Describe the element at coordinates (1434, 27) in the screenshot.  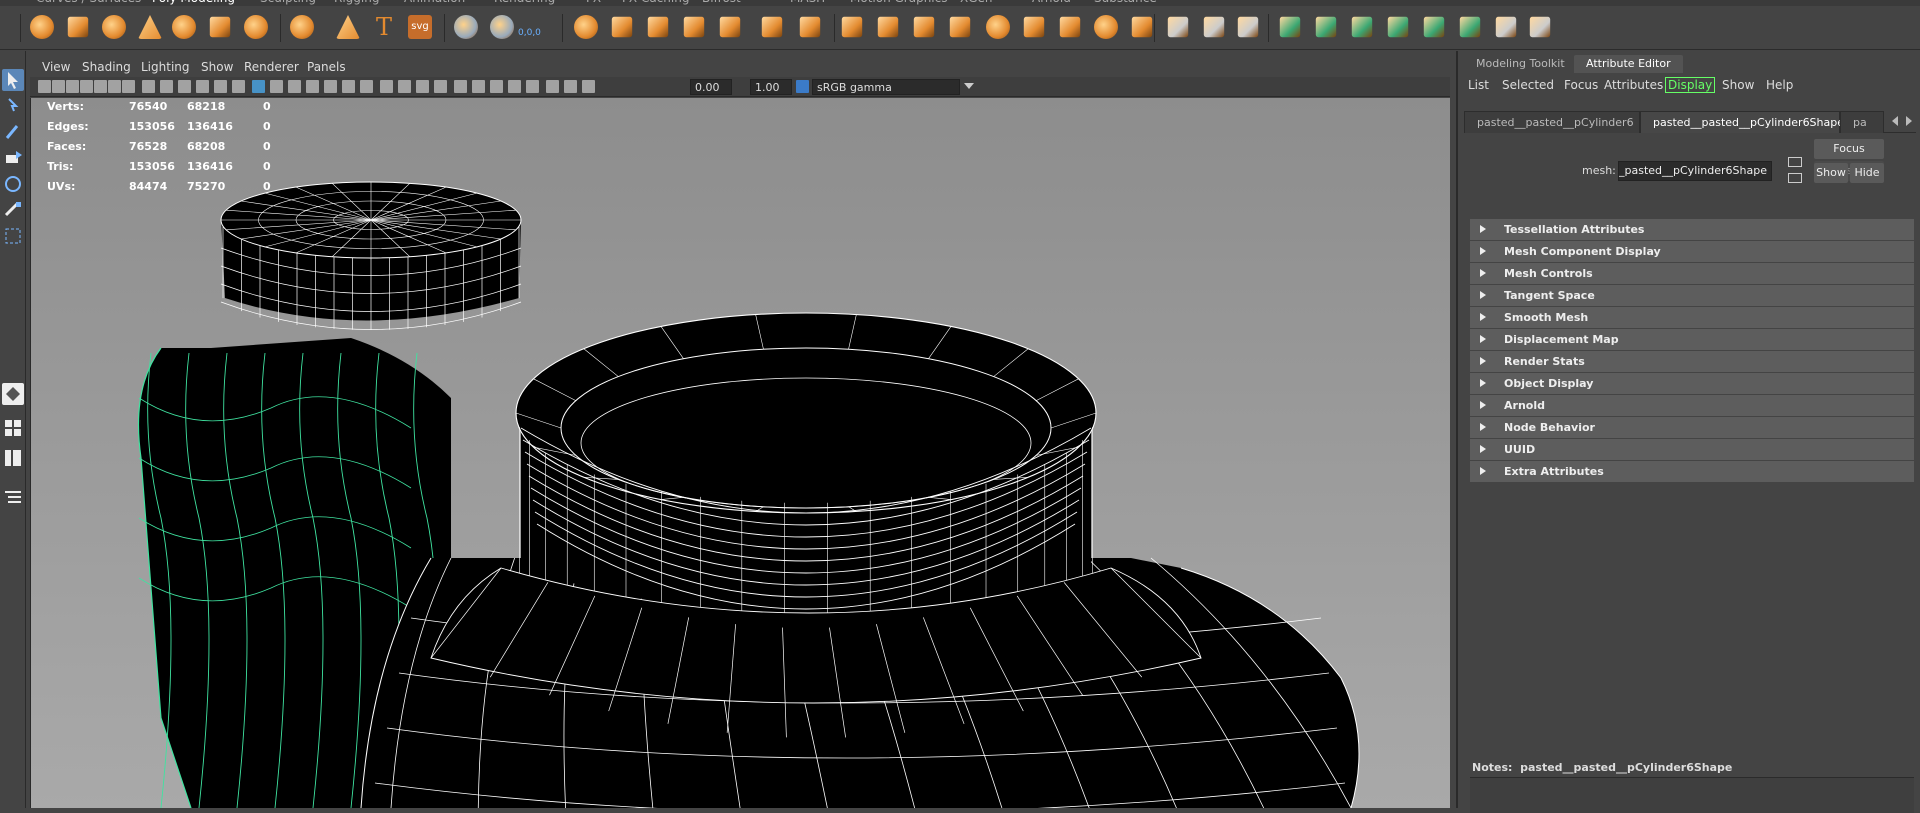
I see `cut-uv-icon` at that location.